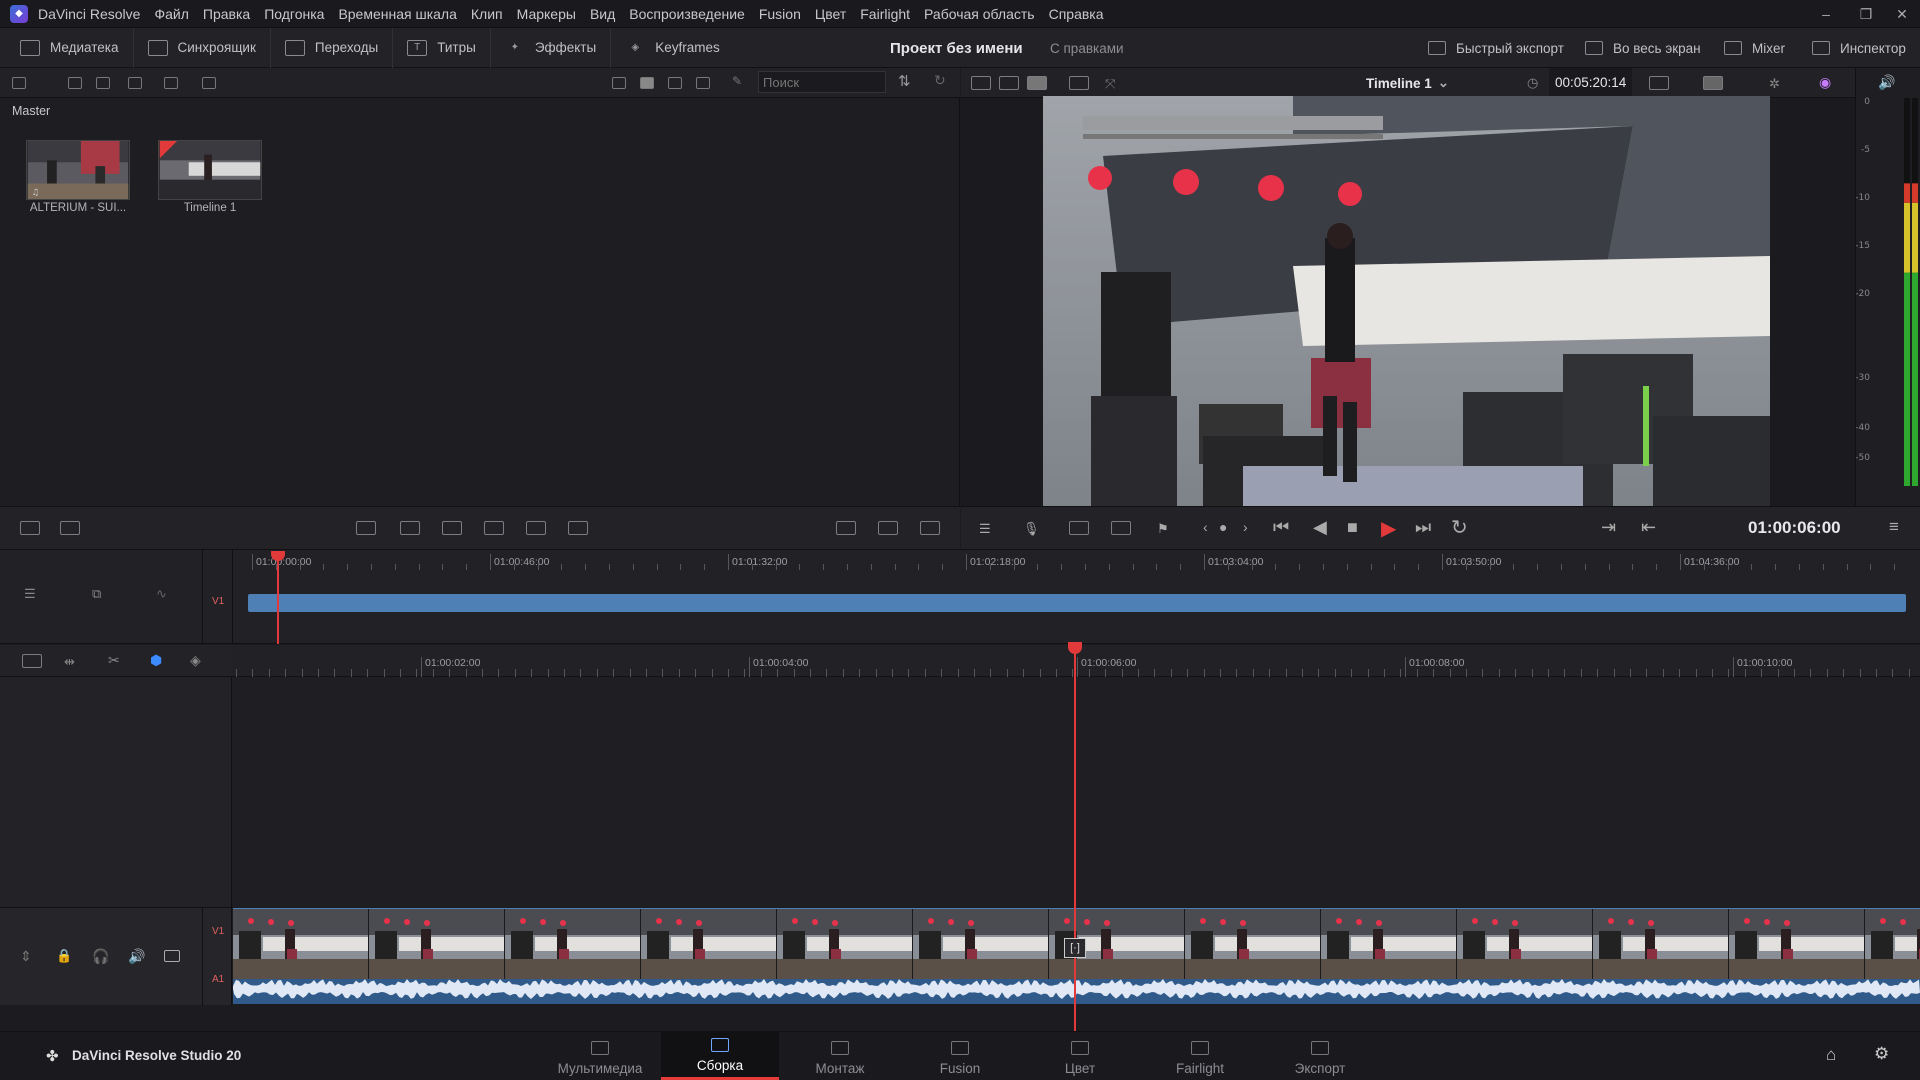  What do you see at coordinates (672, 48) in the screenshot?
I see `keyframes-button: ◈ Keyframes` at bounding box center [672, 48].